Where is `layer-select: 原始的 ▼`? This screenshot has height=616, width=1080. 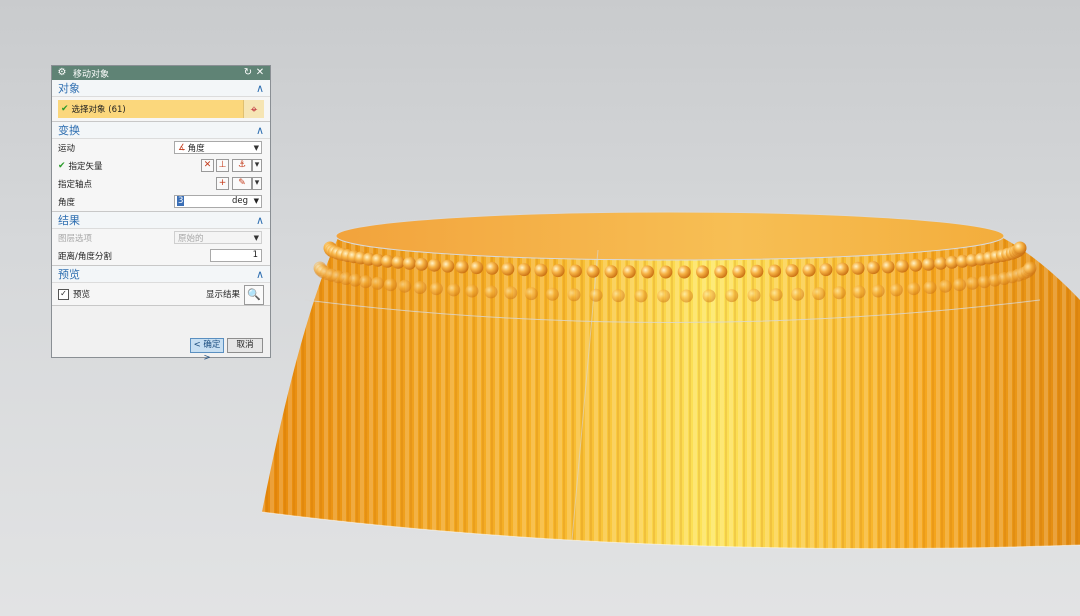 layer-select: 原始的 ▼ is located at coordinates (218, 237).